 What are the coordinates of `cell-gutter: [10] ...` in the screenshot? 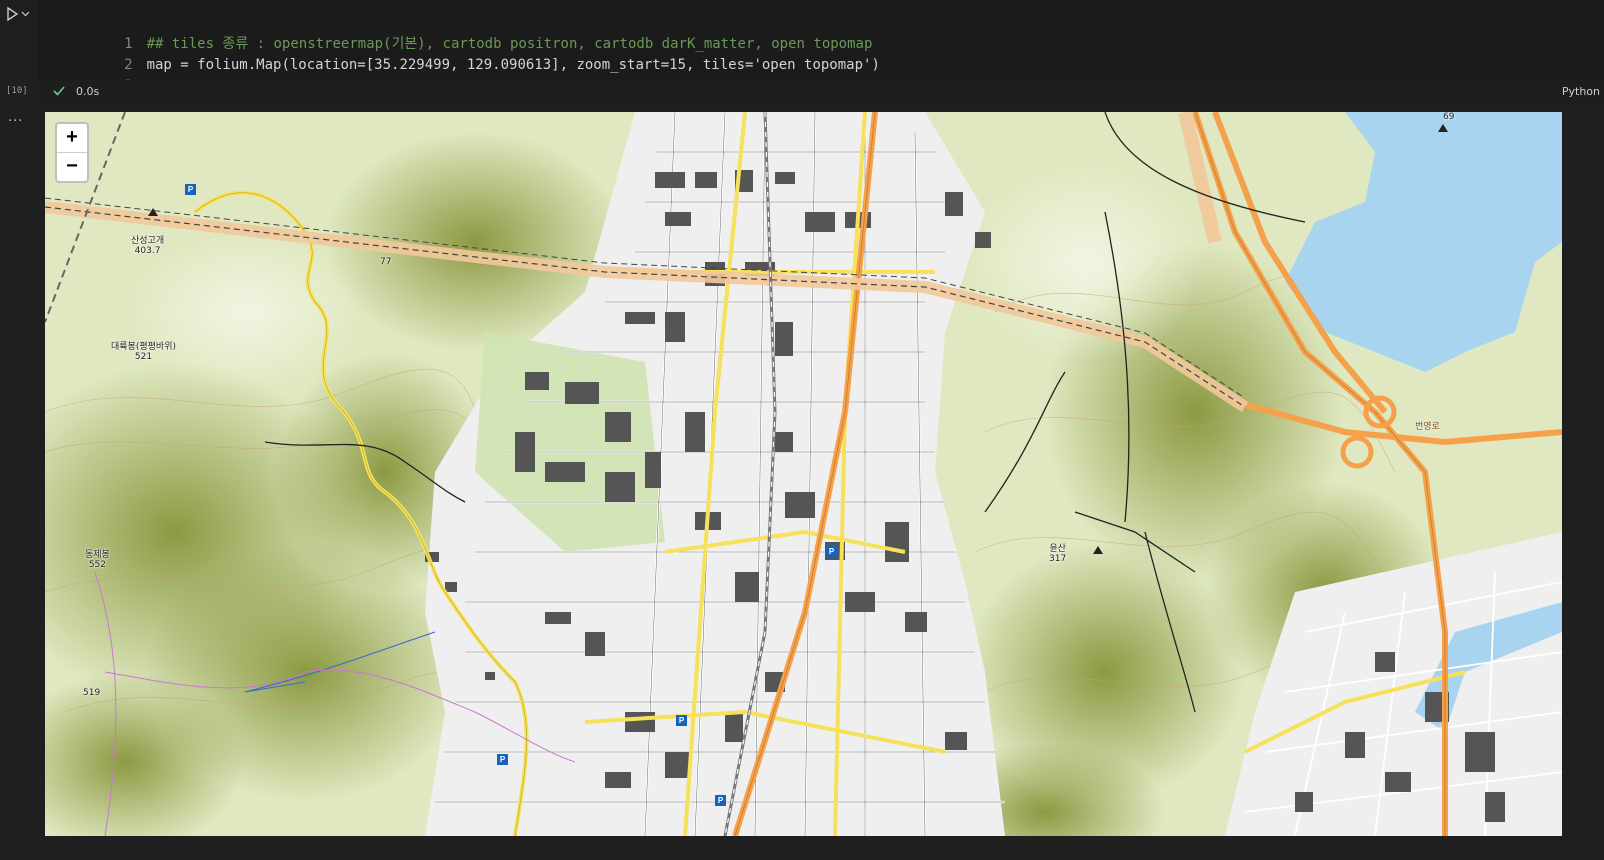 It's located at (19, 430).